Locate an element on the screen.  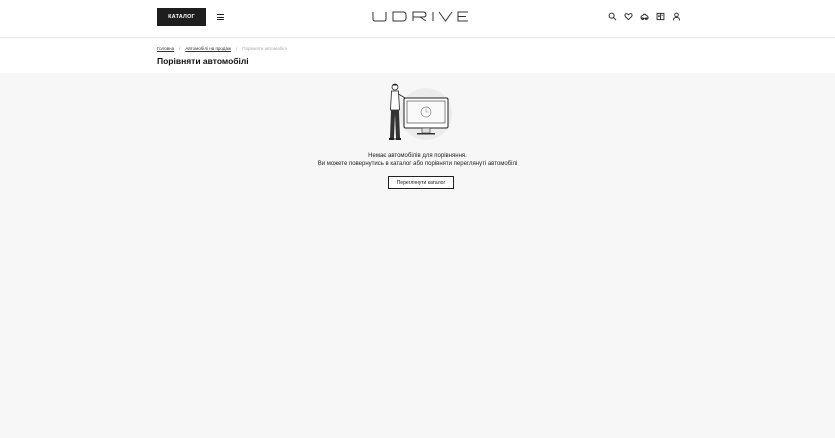
page-title: Порівняти автомобілі is located at coordinates (203, 61).